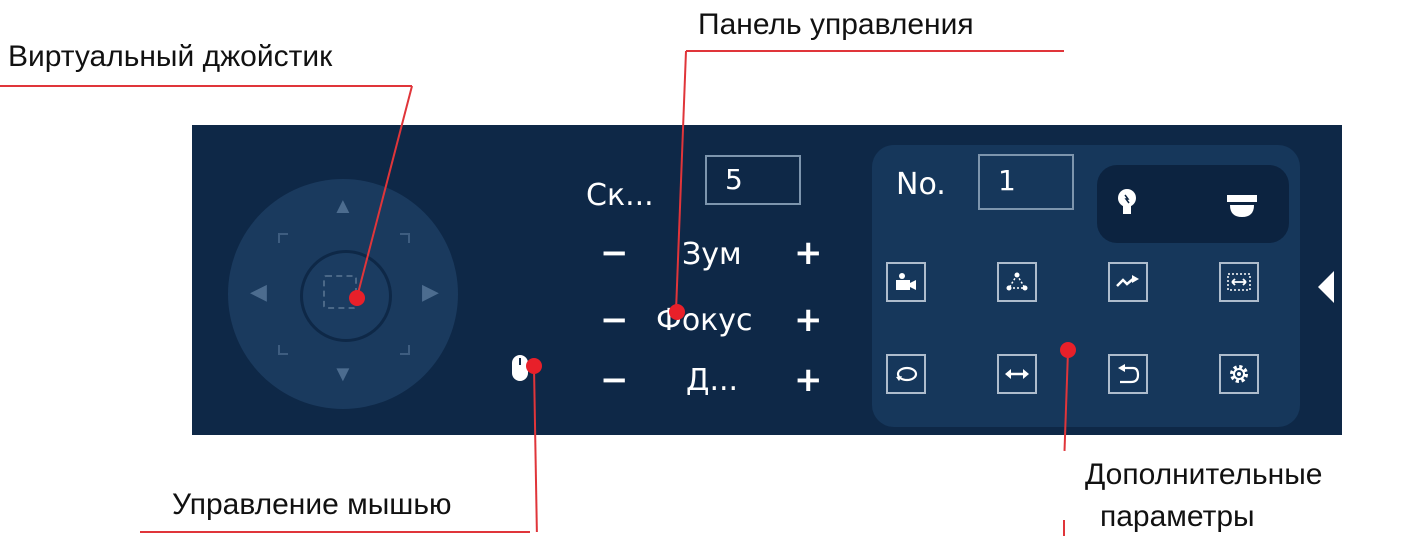 The image size is (1410, 536). I want to click on pan-button, so click(1017, 374).